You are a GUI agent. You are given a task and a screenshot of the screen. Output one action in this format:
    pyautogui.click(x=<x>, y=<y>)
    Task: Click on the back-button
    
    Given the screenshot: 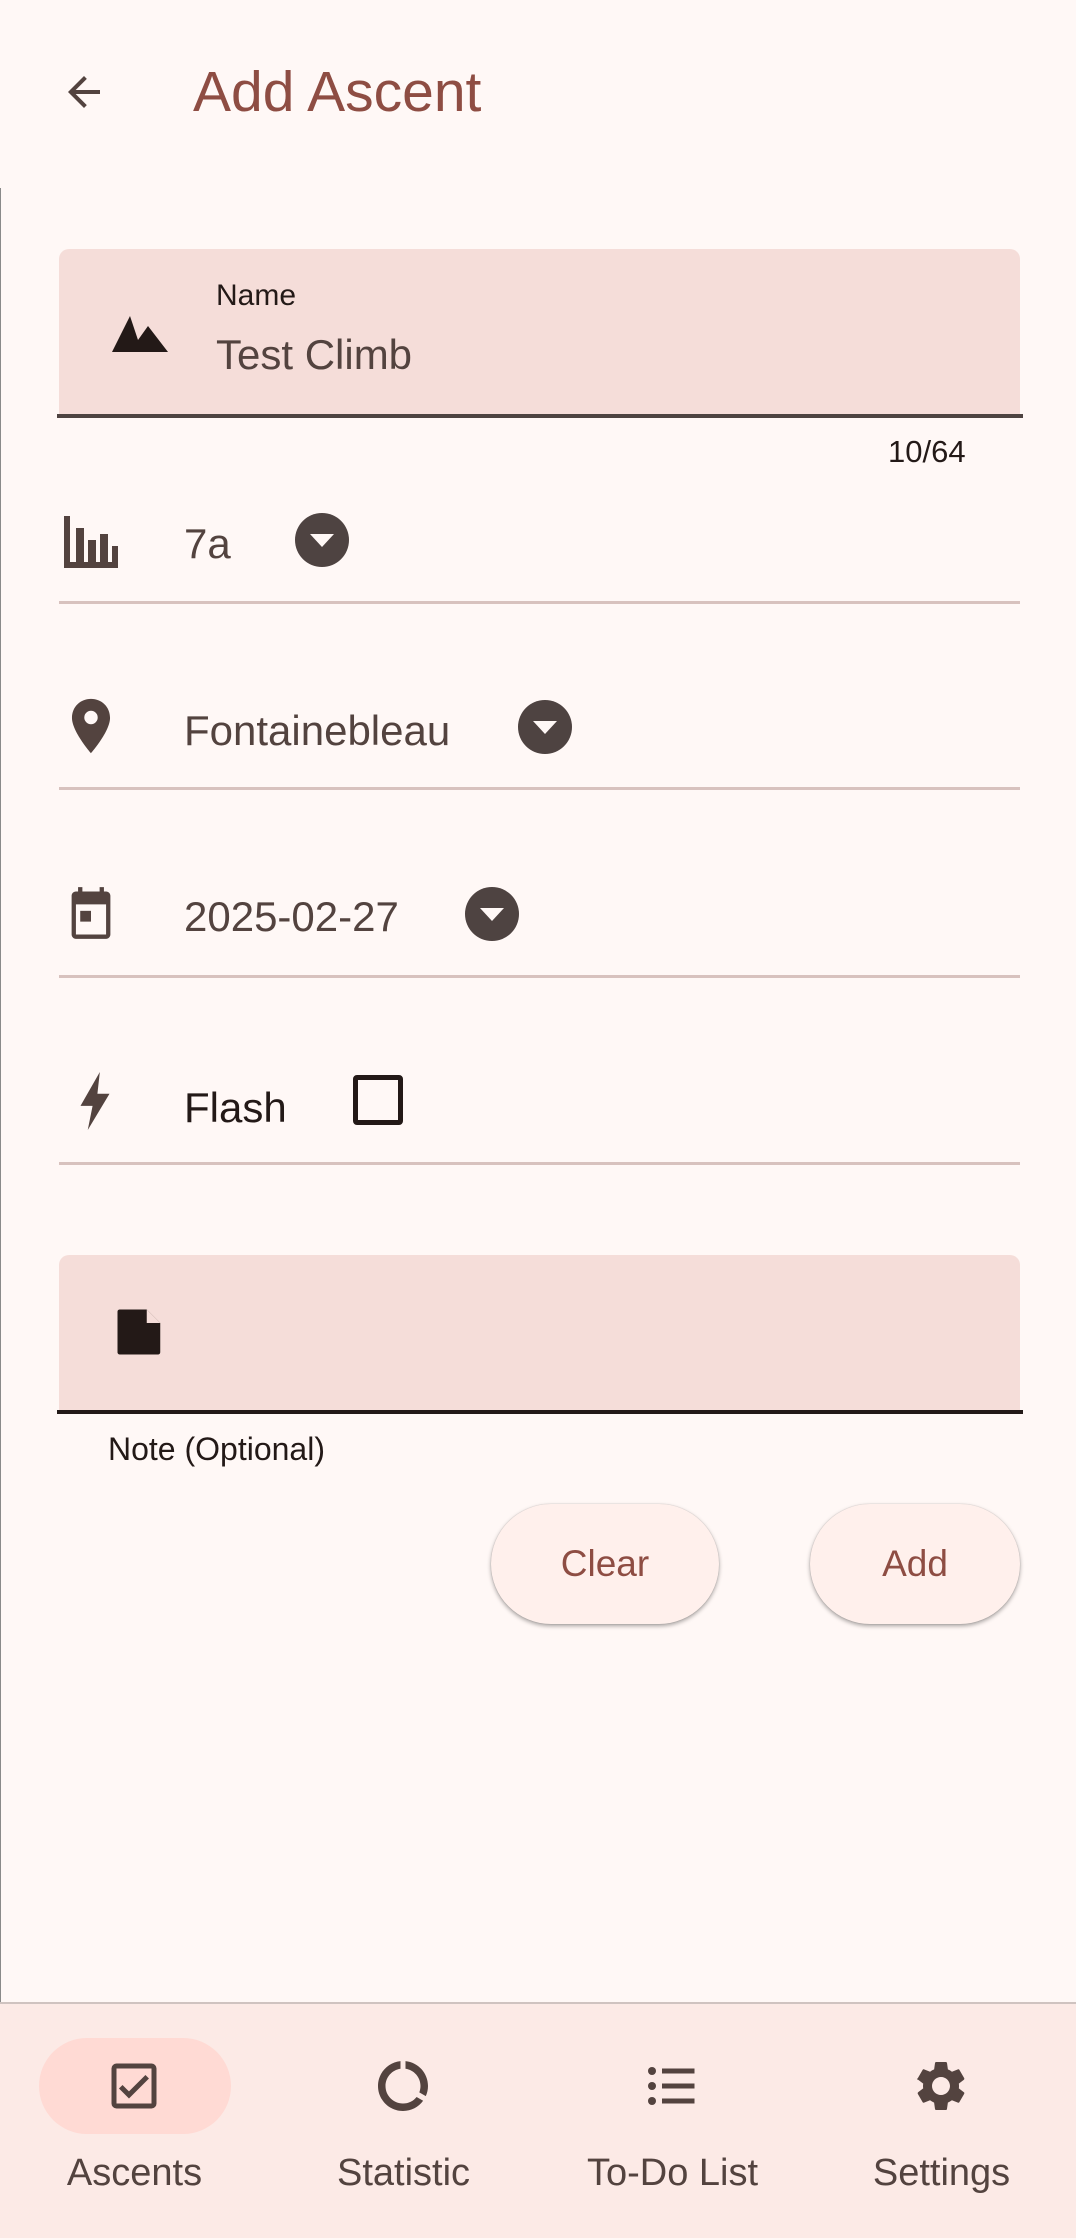 What is the action you would take?
    pyautogui.click(x=84, y=92)
    